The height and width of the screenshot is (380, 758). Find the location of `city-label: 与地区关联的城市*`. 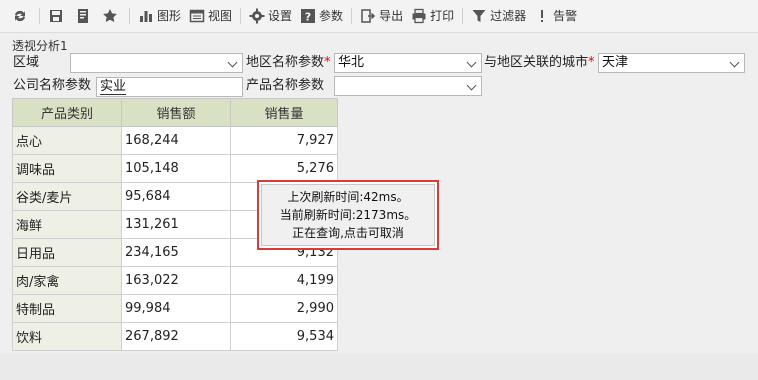

city-label: 与地区关联的城市* is located at coordinates (539, 63).